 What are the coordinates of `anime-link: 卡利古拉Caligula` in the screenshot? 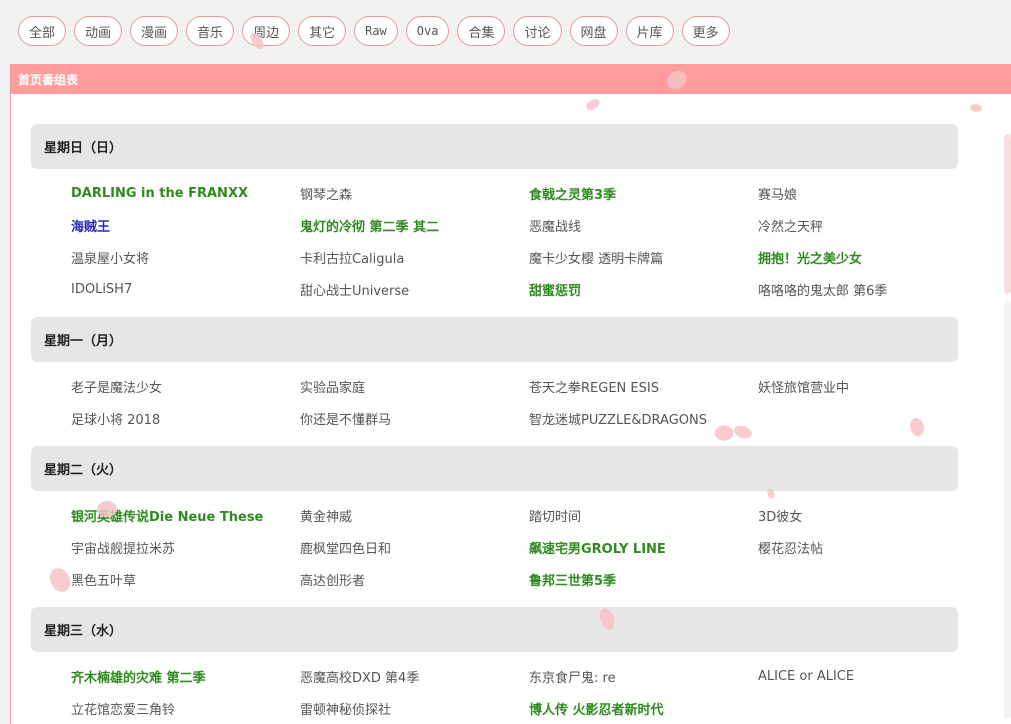 It's located at (414, 257).